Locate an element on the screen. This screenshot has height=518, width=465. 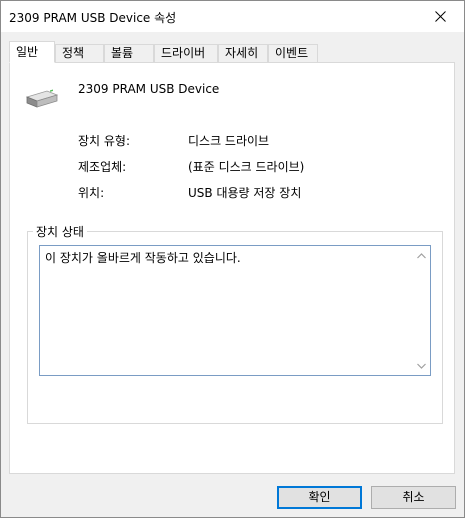
close-button is located at coordinates (441, 16).